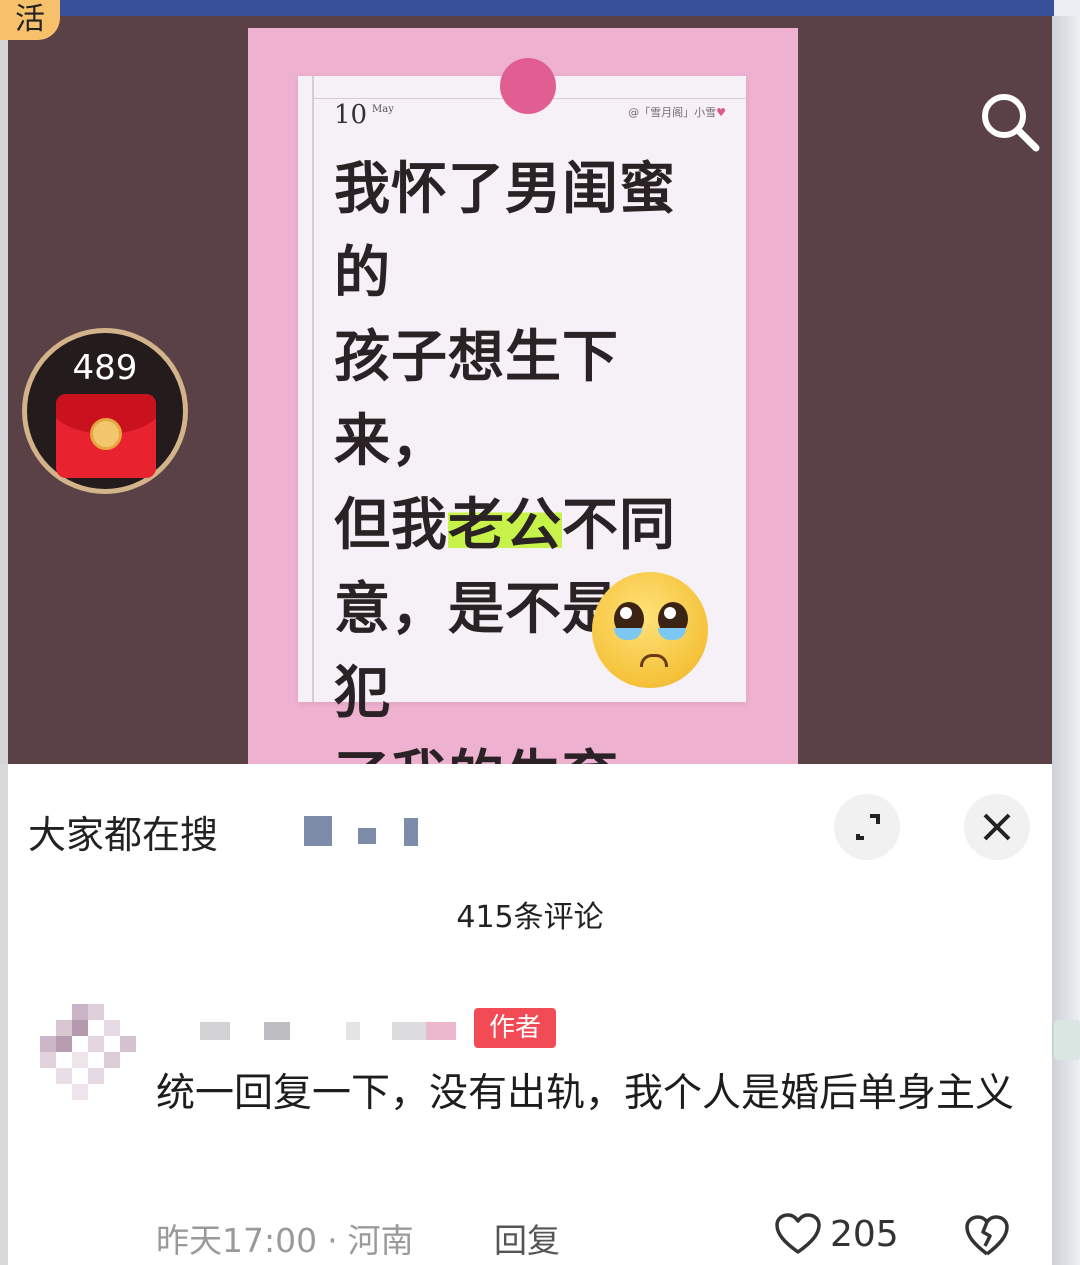 The height and width of the screenshot is (1265, 1080). I want to click on dislike-button, so click(987, 1236).